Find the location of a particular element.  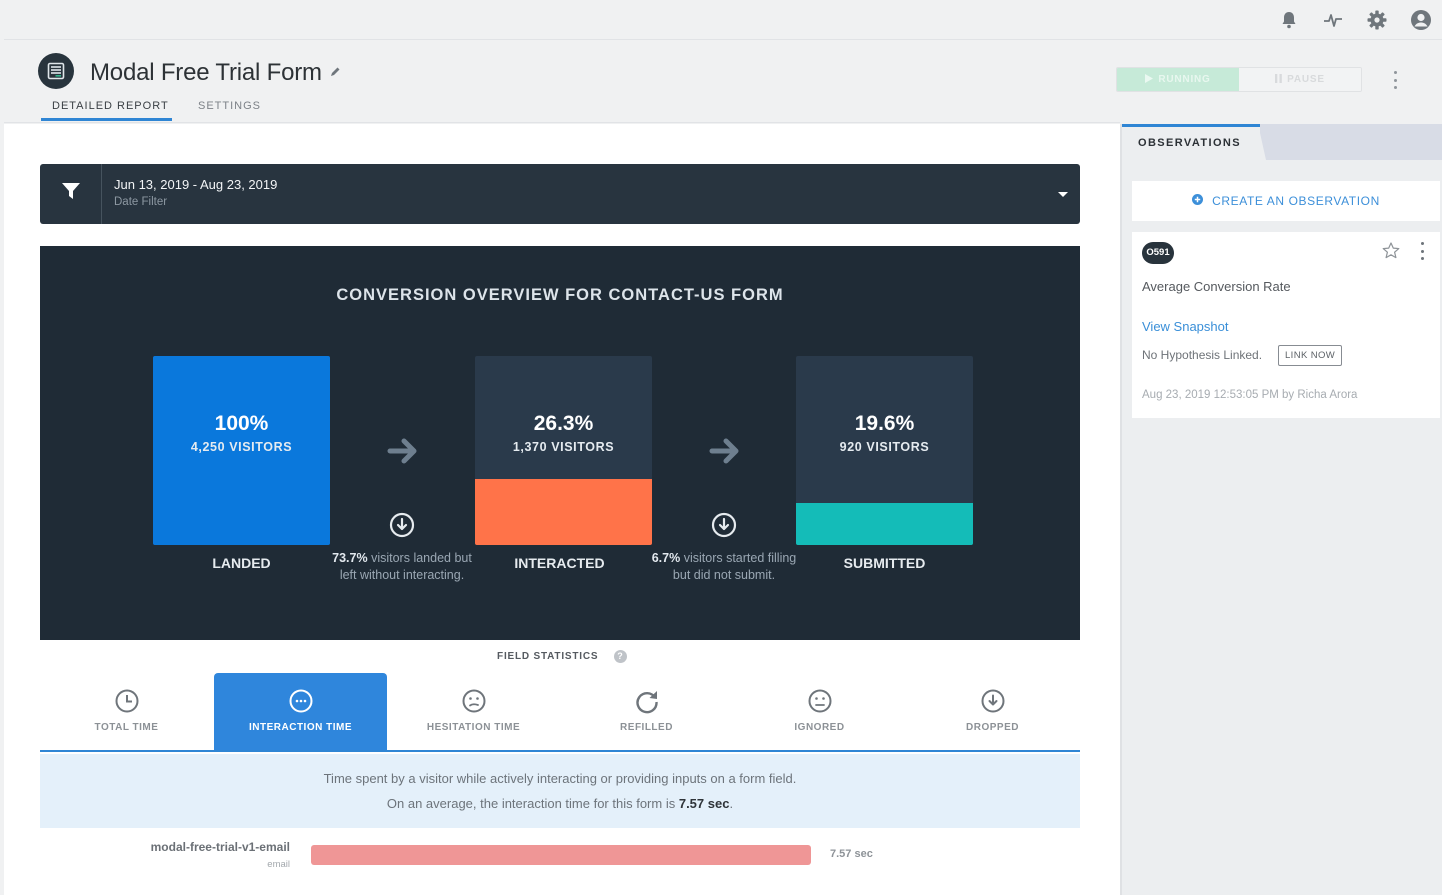

stage-visitors: 1,370 VISITORS is located at coordinates (563, 447).